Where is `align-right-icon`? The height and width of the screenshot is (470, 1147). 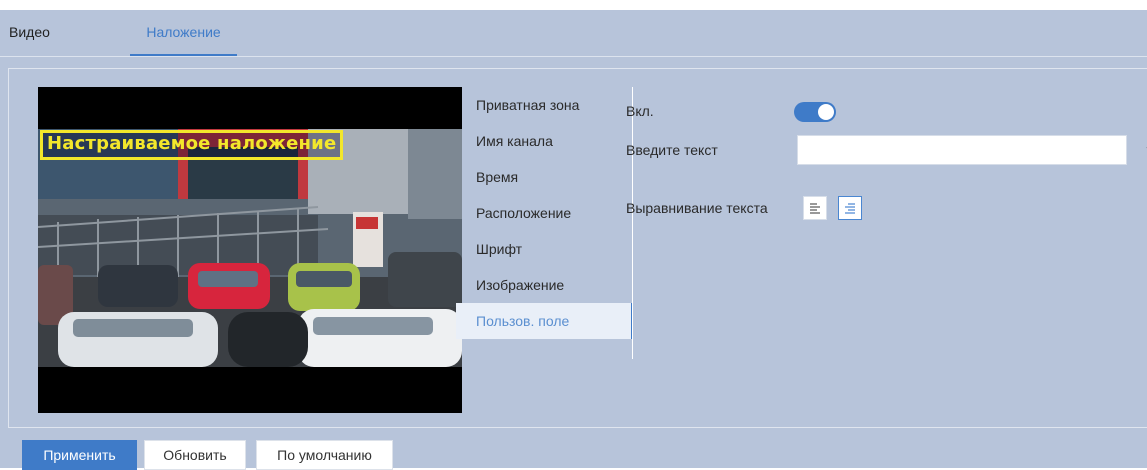
align-right-icon is located at coordinates (850, 208).